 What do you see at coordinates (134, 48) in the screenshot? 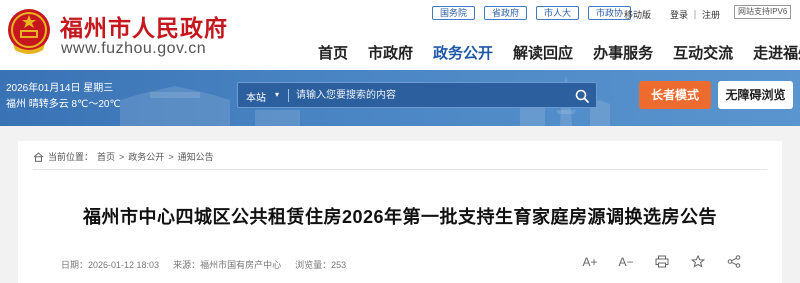
I see `site-domain: www.fuzhou.gov.cn` at bounding box center [134, 48].